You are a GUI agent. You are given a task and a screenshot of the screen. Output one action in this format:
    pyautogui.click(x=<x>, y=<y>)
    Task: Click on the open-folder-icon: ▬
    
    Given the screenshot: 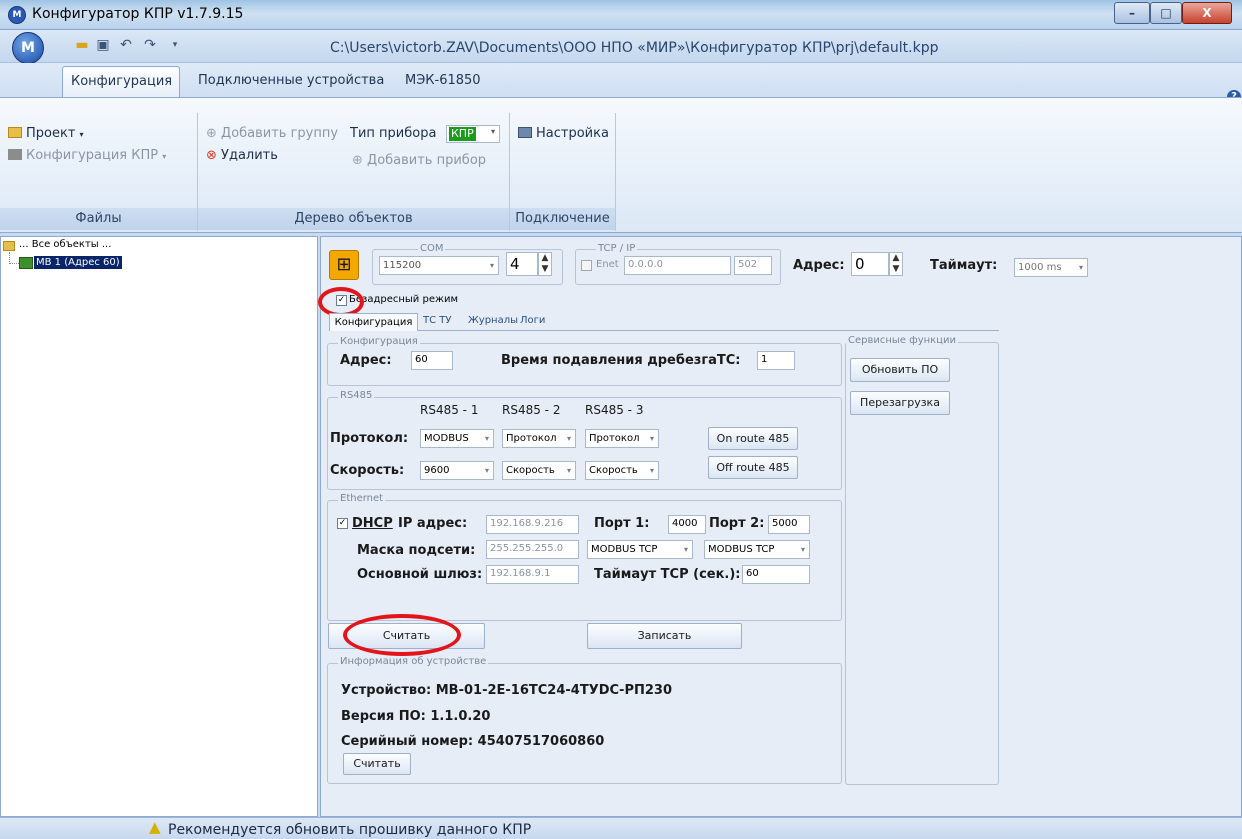 What is the action you would take?
    pyautogui.click(x=82, y=45)
    